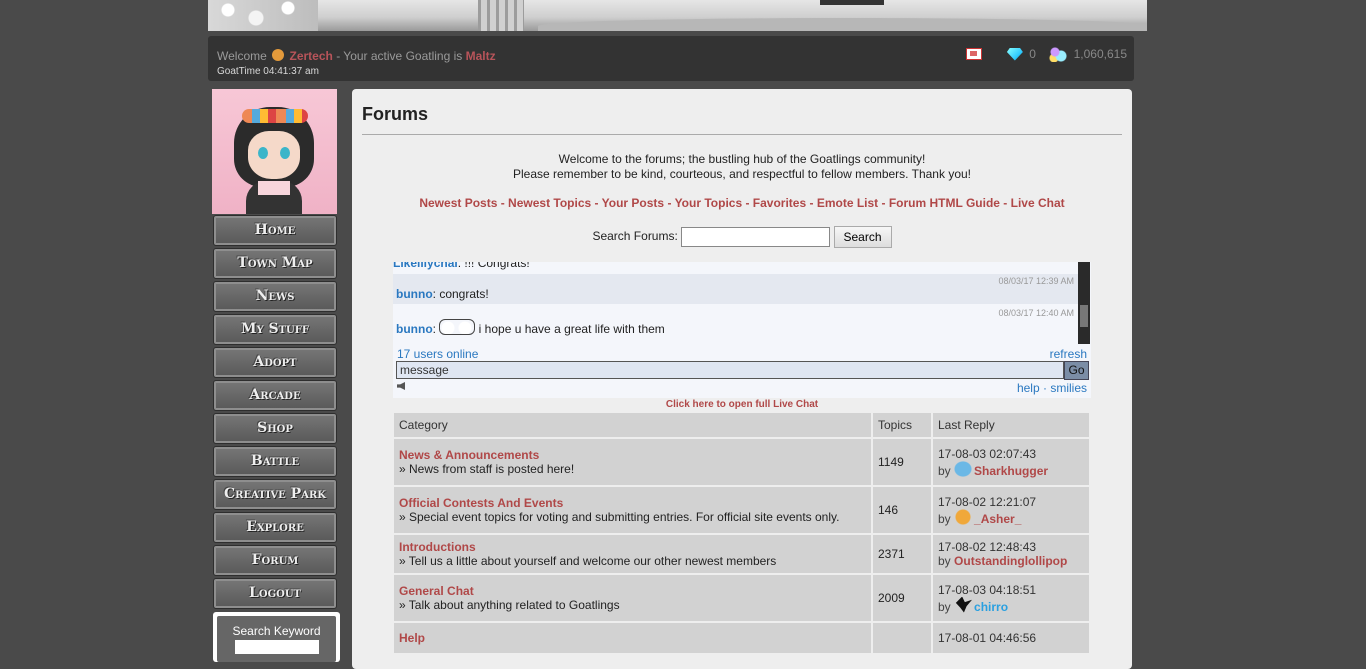  Describe the element at coordinates (779, 203) in the screenshot. I see `link-favorites: Favorites` at that location.